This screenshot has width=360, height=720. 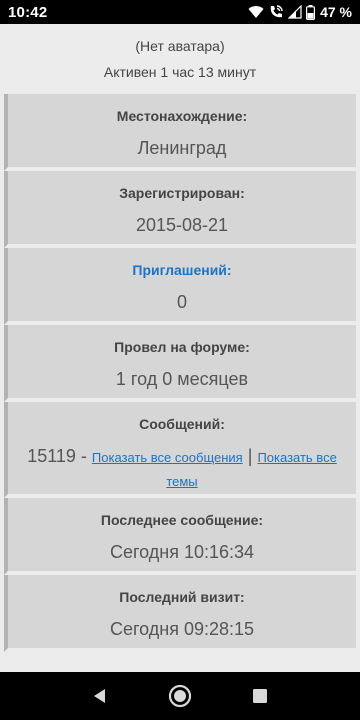 What do you see at coordinates (182, 629) in the screenshot?
I see `last-visit-value: Сегодня 09:28:15` at bounding box center [182, 629].